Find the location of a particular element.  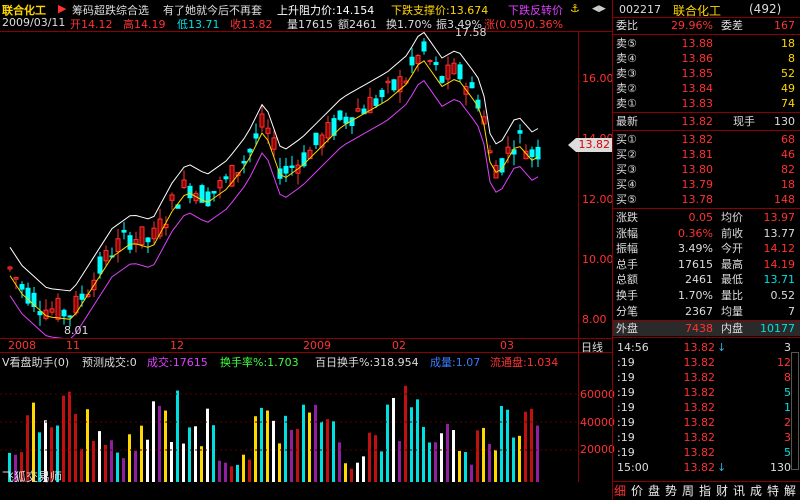

price-tick-12: 12.00 is located at coordinates (598, 199).